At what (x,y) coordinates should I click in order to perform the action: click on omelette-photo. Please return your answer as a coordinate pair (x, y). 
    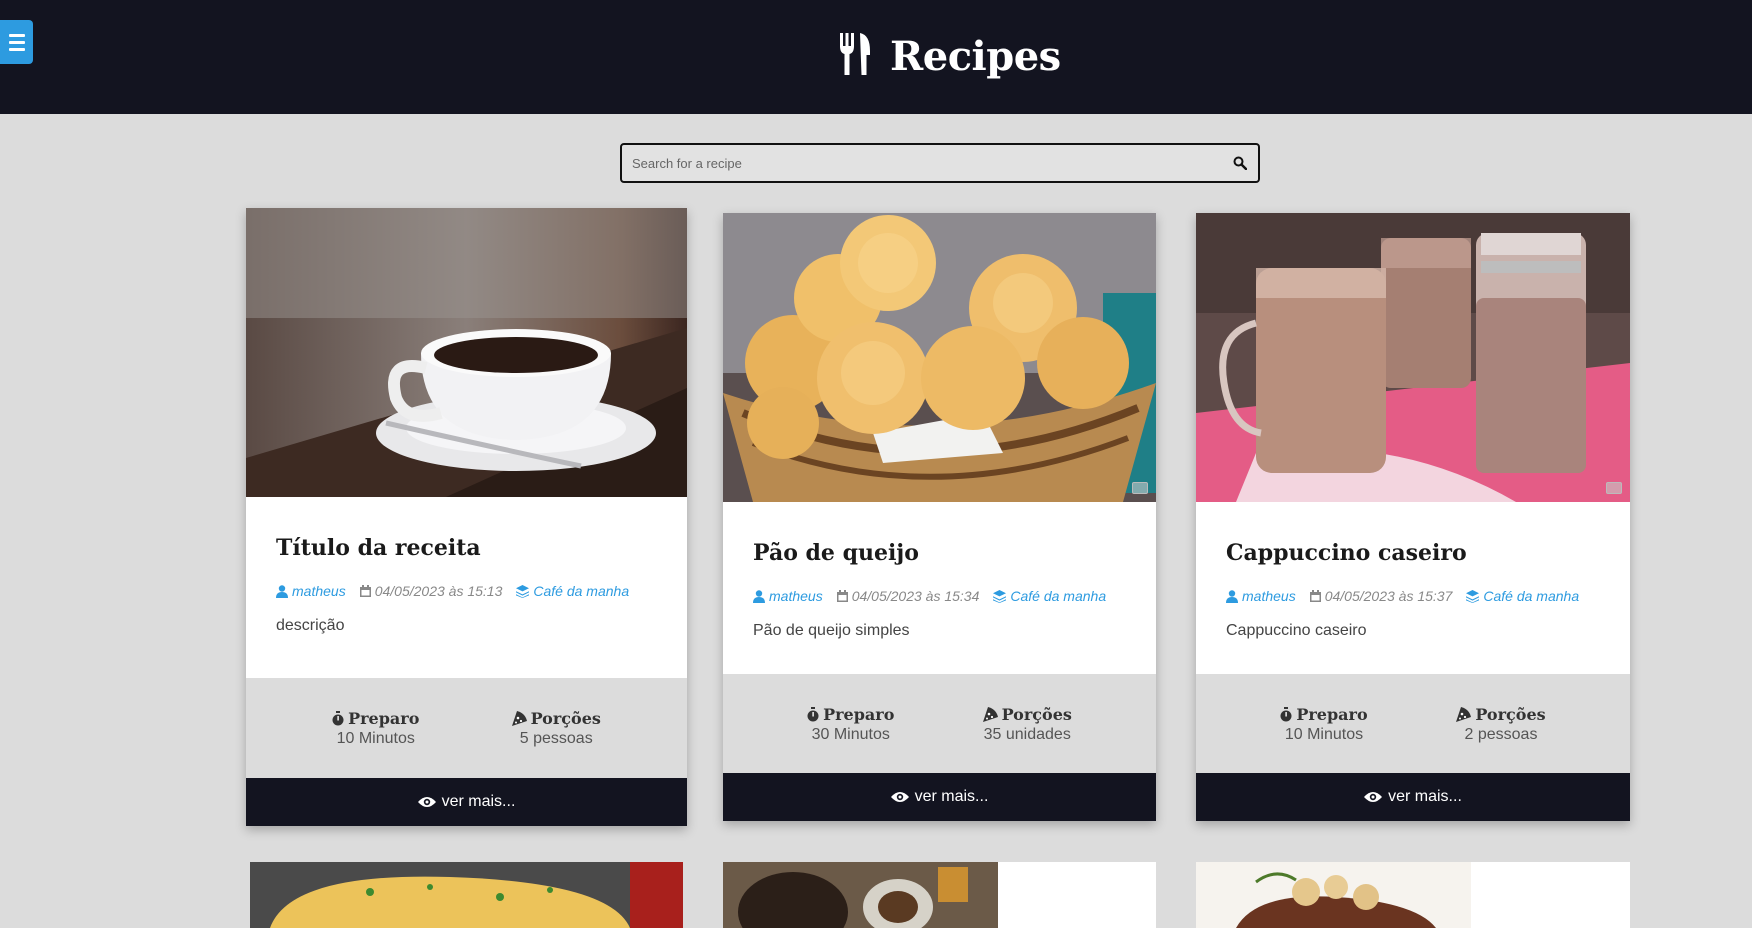
    Looking at the image, I should click on (466, 895).